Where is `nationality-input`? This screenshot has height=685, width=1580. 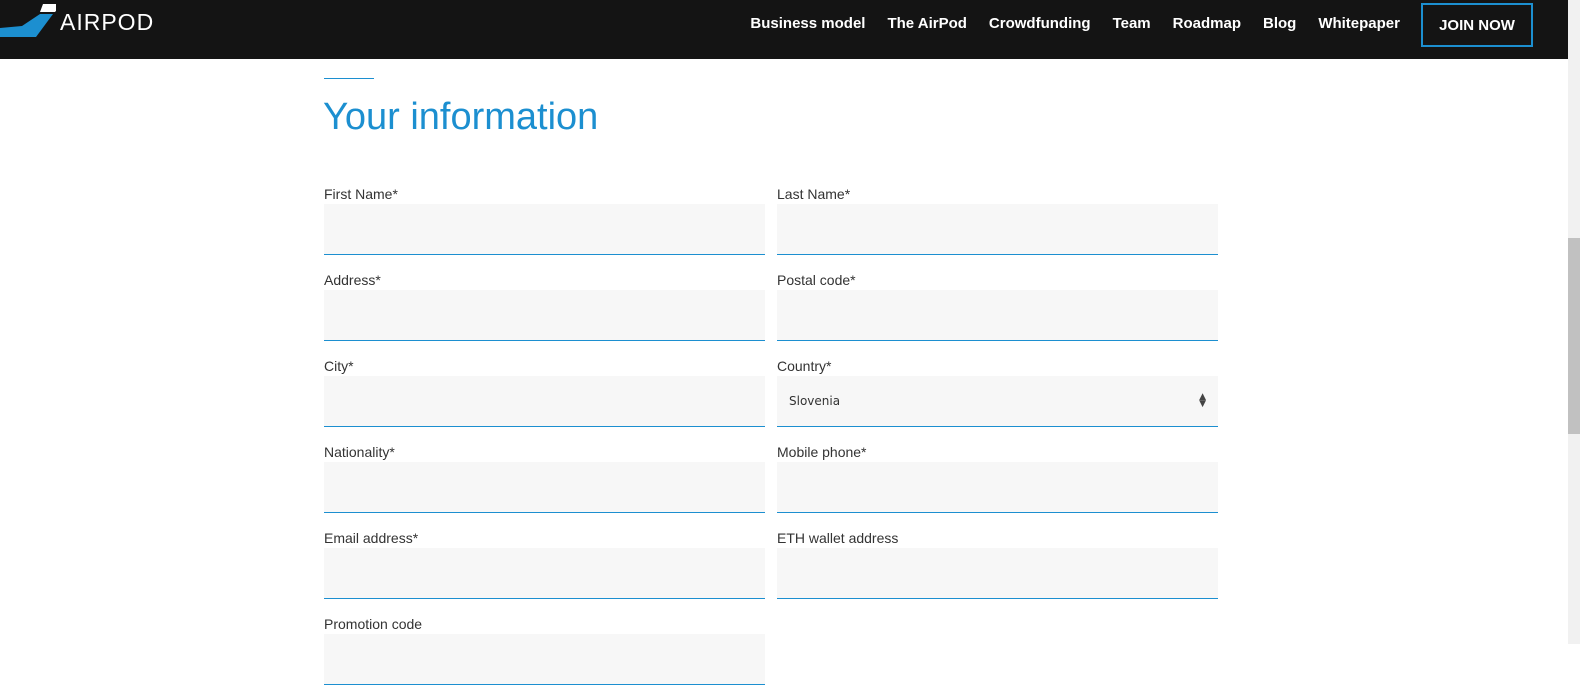
nationality-input is located at coordinates (544, 487).